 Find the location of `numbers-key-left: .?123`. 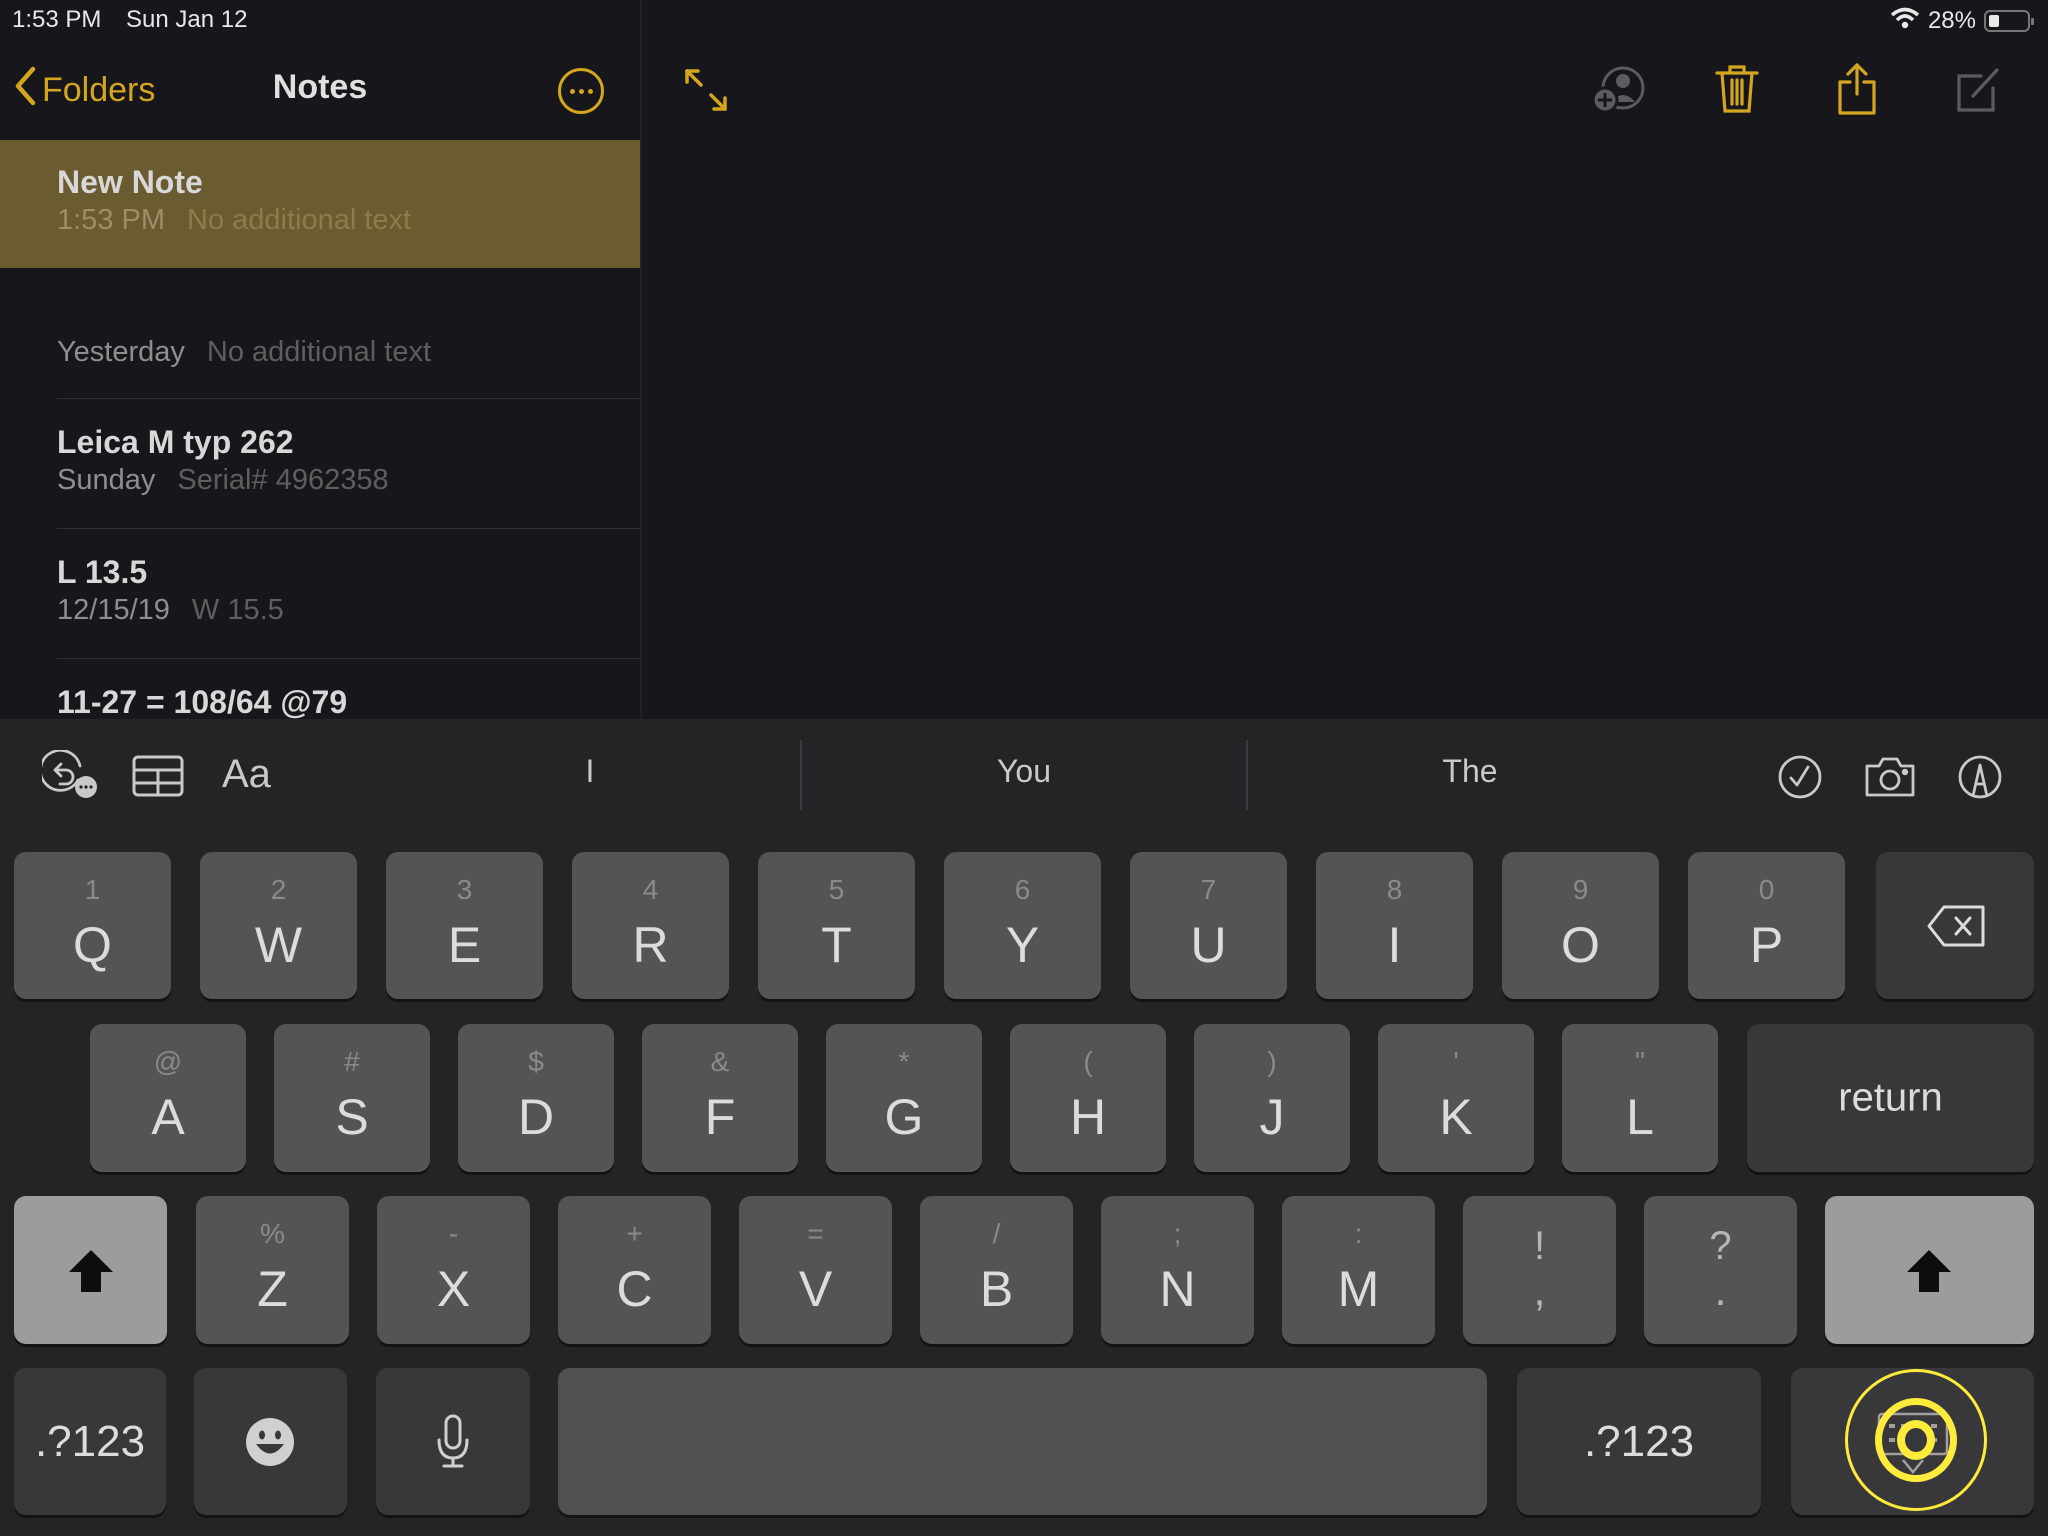

numbers-key-left: .?123 is located at coordinates (90, 1441).